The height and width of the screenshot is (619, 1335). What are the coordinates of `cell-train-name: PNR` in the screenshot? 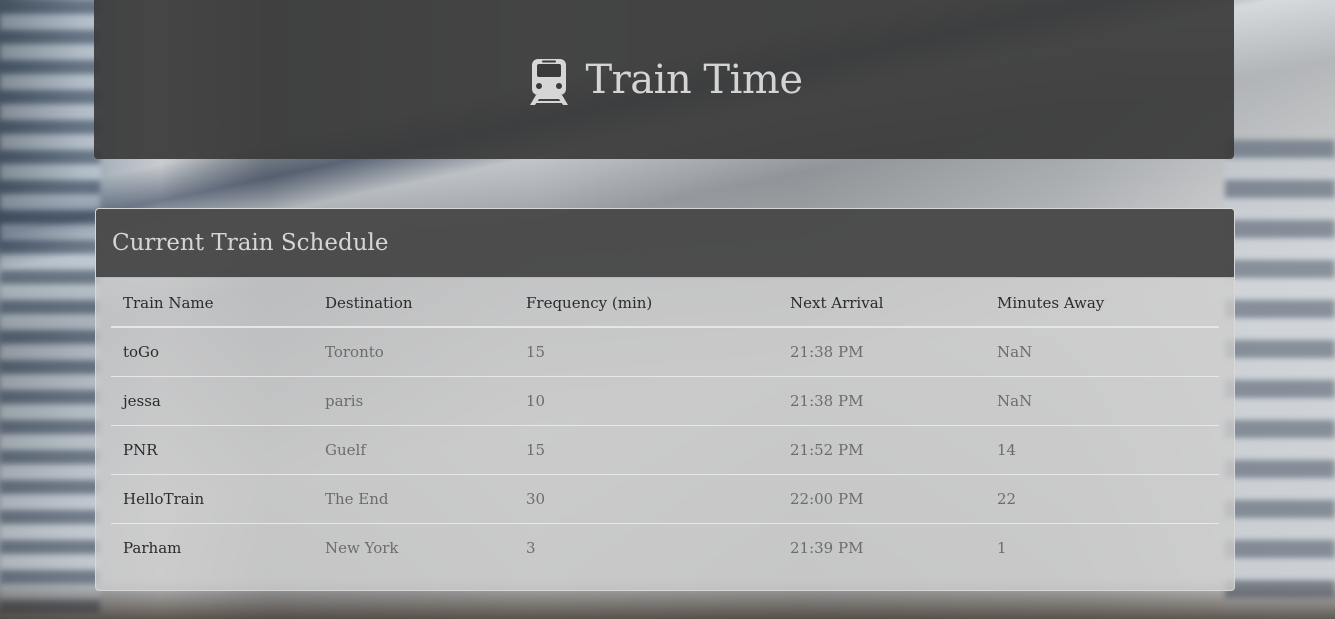 It's located at (212, 450).